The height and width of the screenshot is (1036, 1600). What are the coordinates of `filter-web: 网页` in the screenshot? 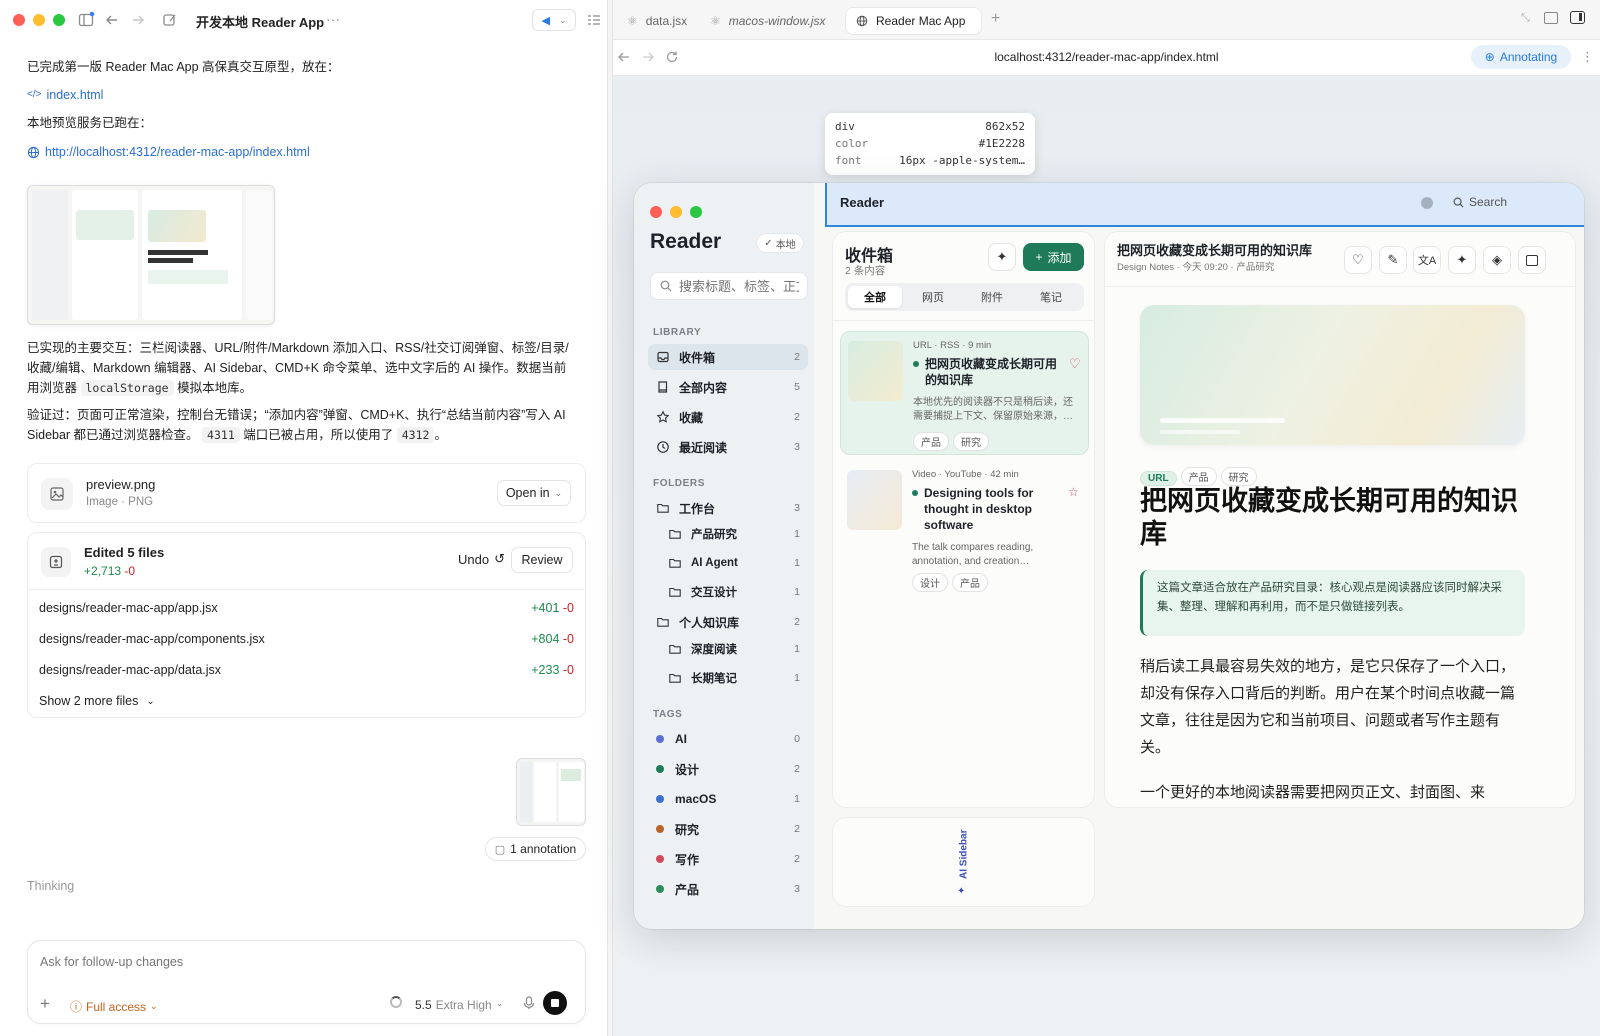 It's located at (933, 297).